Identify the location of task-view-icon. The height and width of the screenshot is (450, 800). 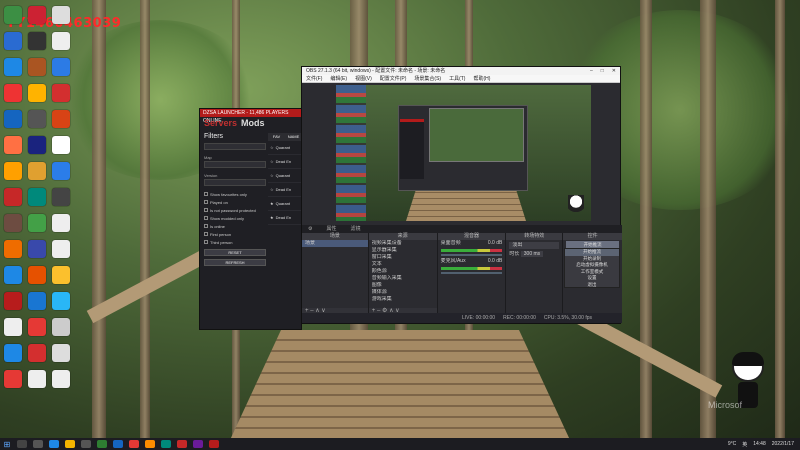
(38, 444).